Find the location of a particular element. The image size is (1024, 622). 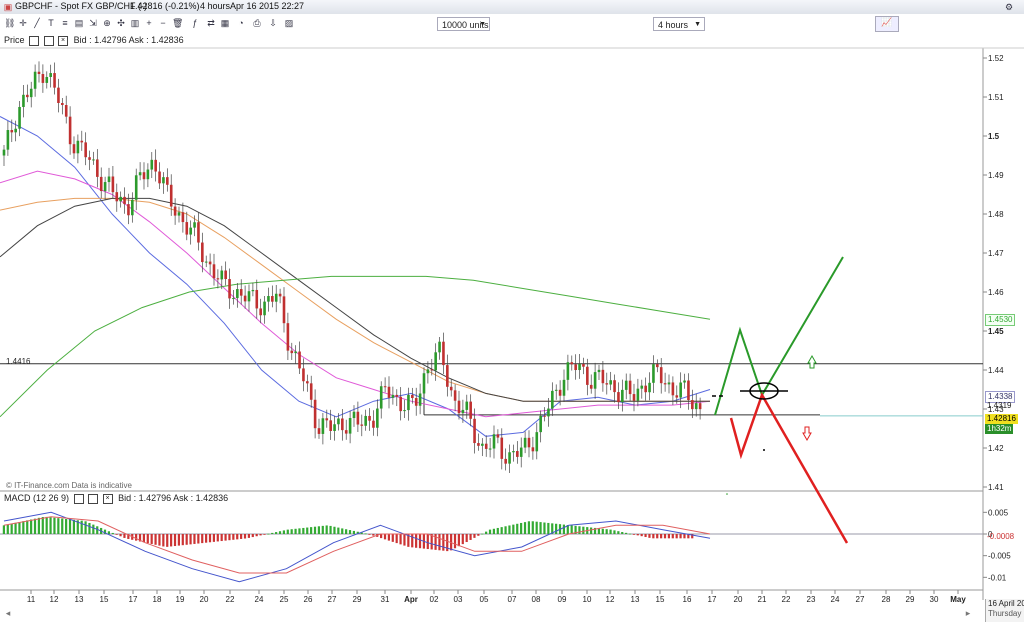

x-tick-label: 03 is located at coordinates (458, 599).